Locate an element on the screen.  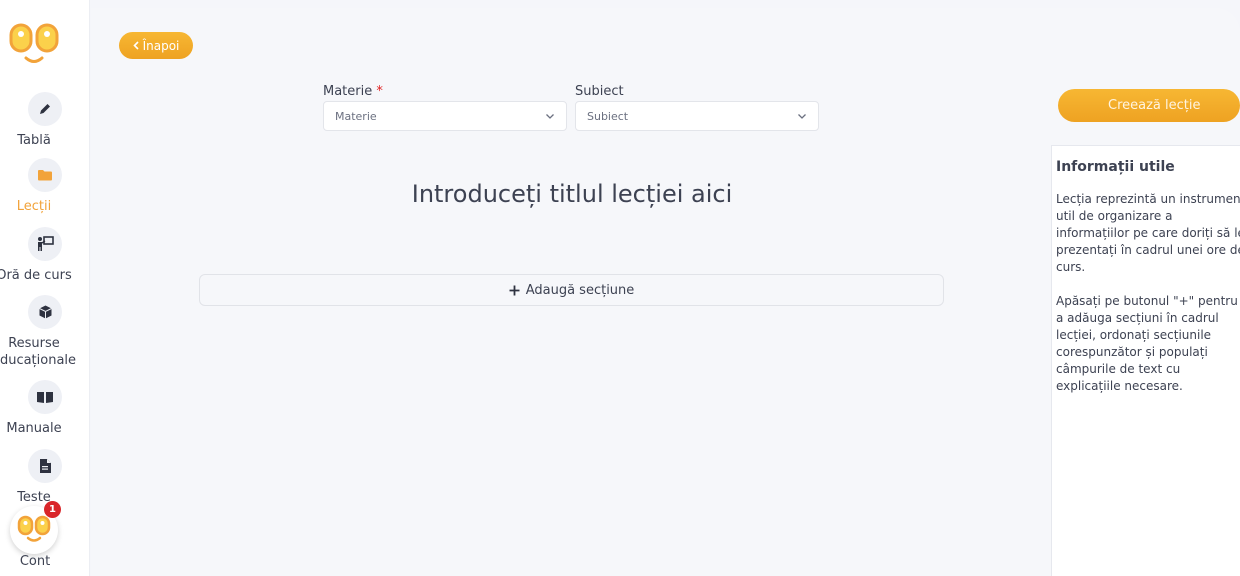
materie-select-value: Materie is located at coordinates (356, 116).